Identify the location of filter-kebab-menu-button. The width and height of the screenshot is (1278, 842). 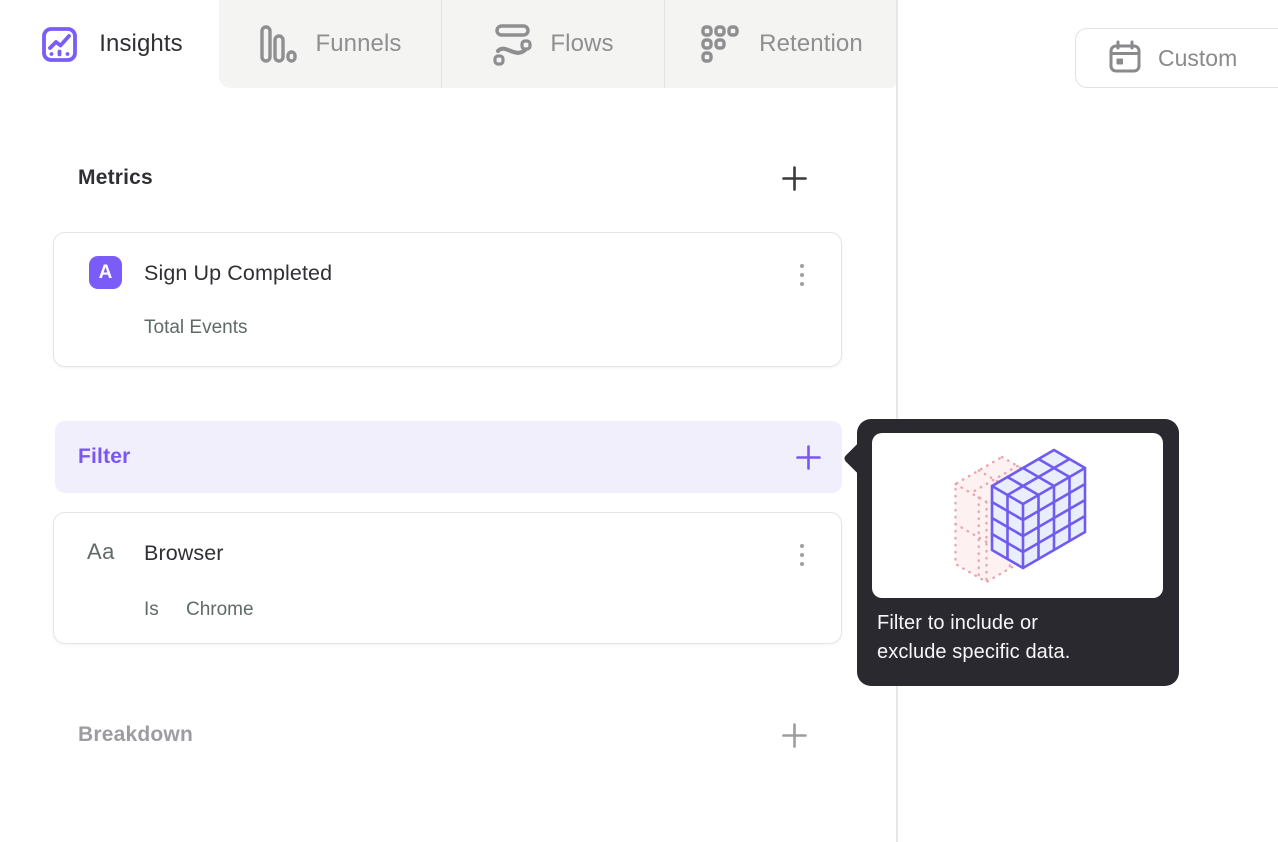
(802, 555).